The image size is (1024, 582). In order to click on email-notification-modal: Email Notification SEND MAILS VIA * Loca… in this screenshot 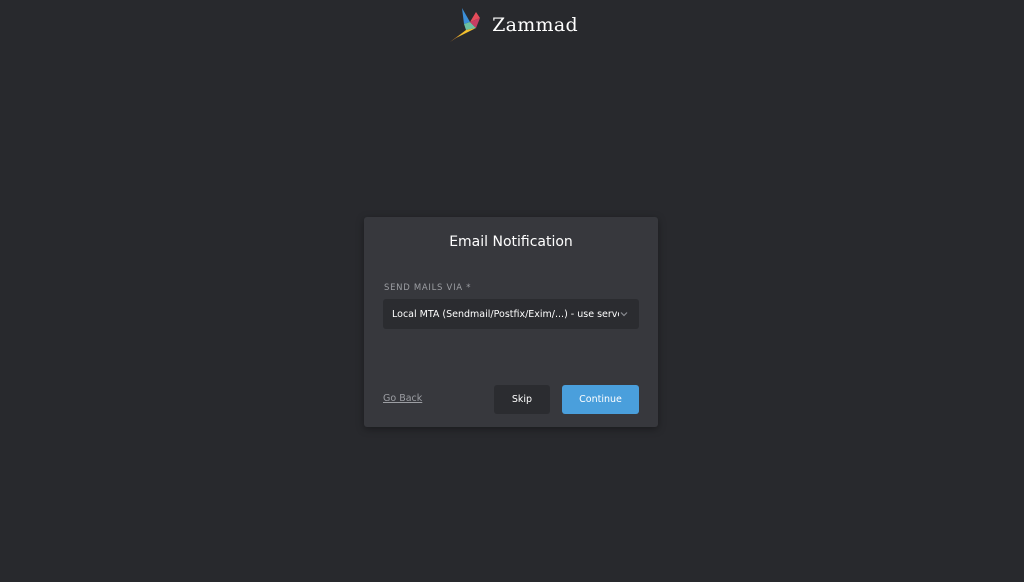, I will do `click(511, 322)`.